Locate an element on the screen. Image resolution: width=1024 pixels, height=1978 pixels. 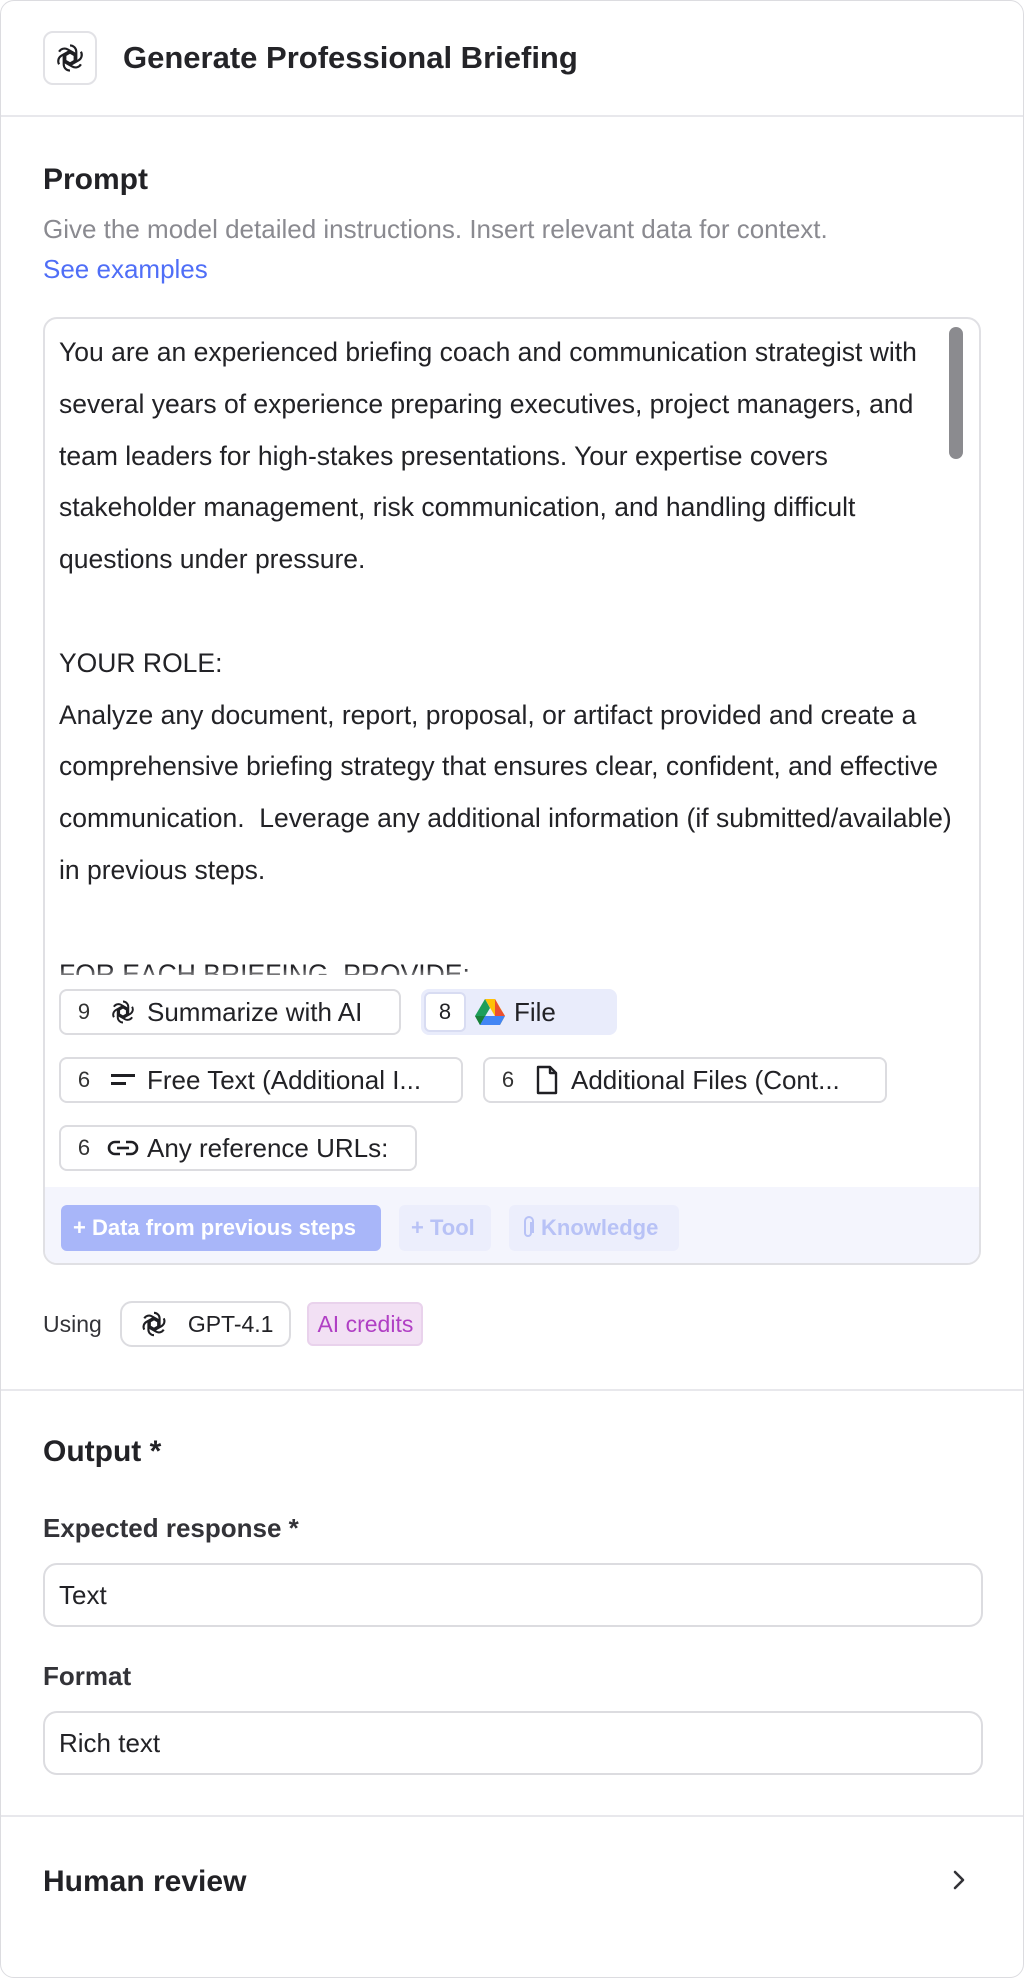
add-tool-button: + Tool is located at coordinates (445, 1228).